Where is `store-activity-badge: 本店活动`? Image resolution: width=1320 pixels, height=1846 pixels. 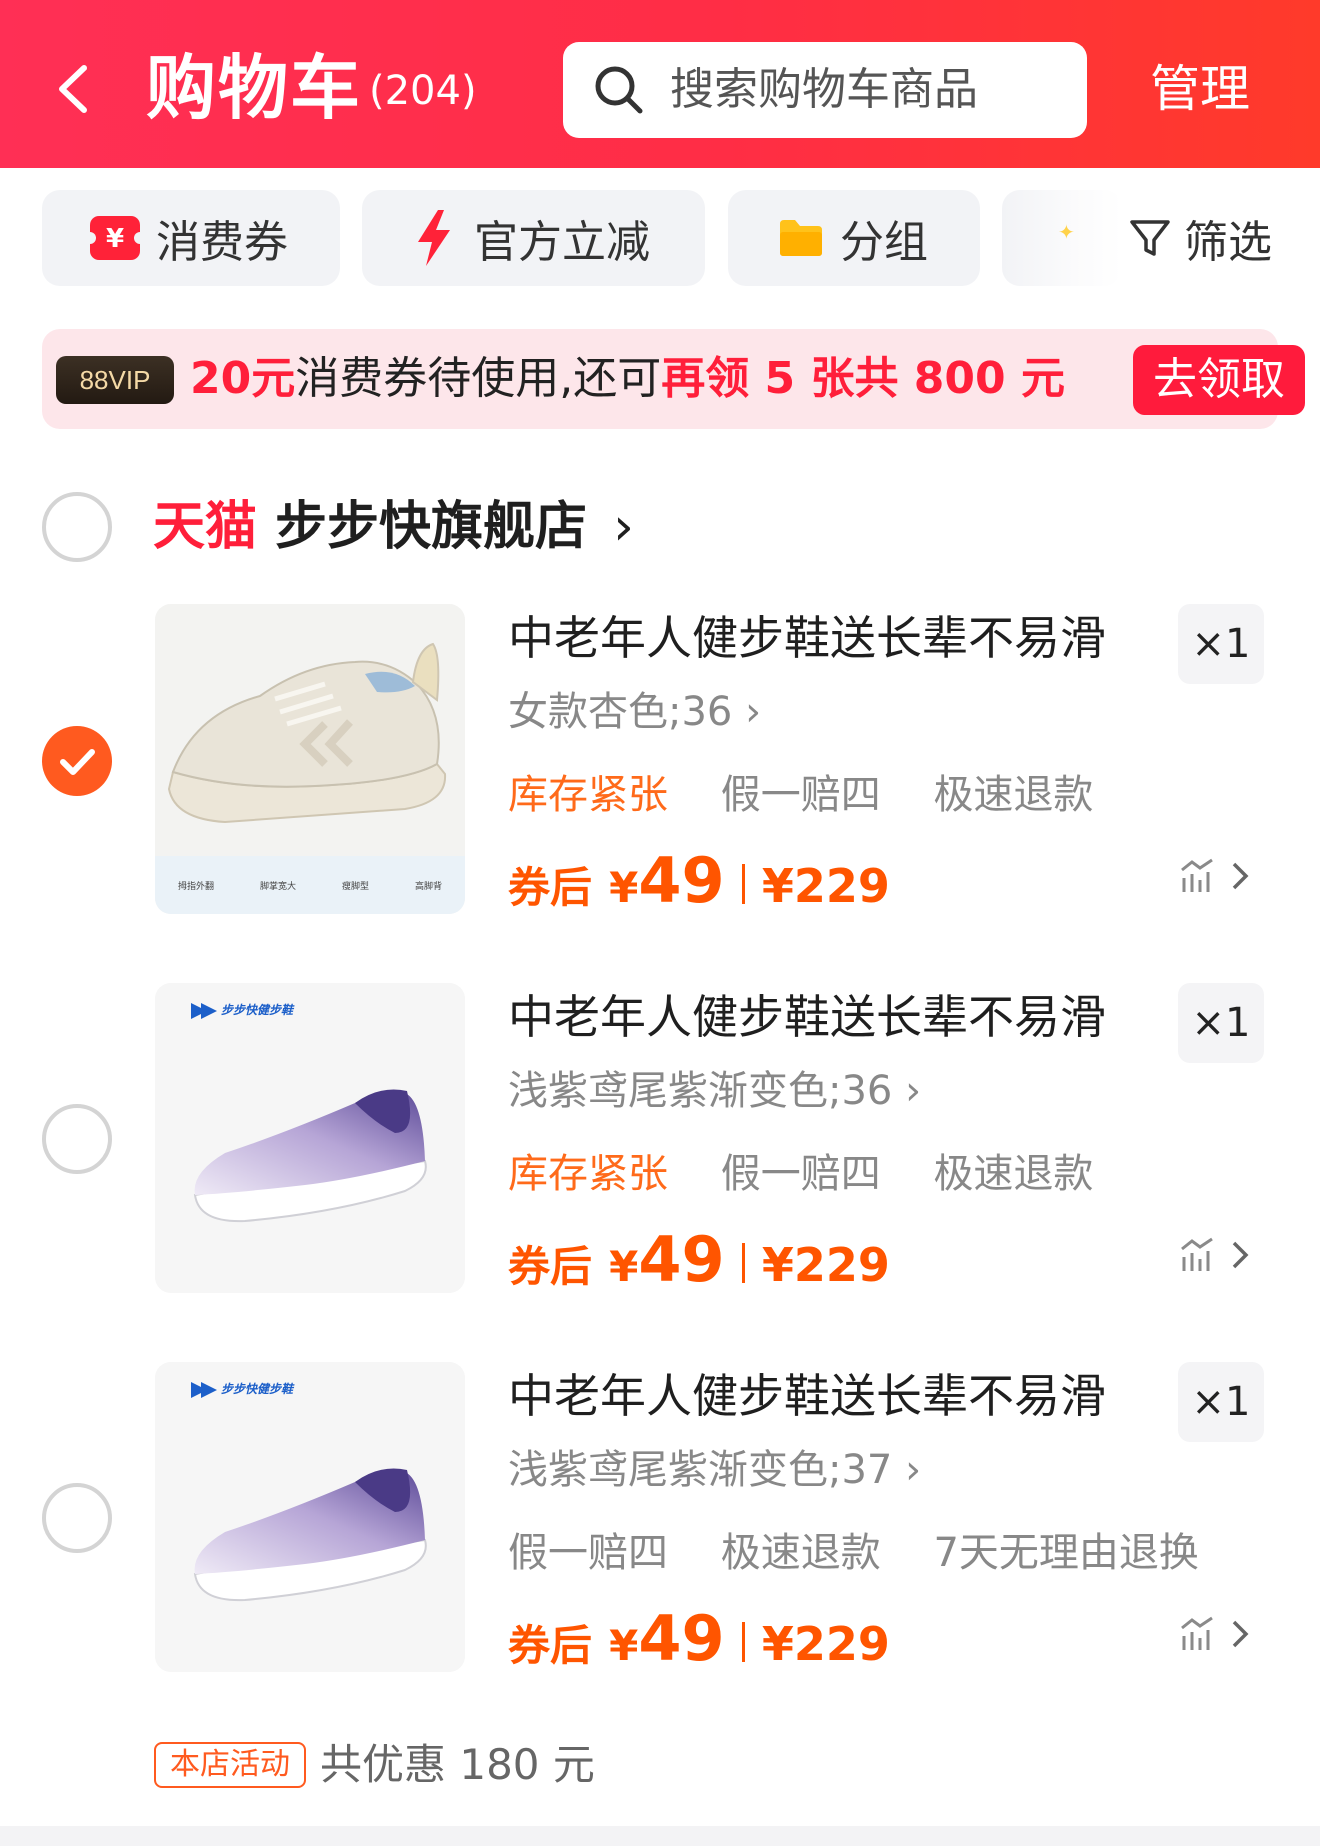 store-activity-badge: 本店活动 is located at coordinates (230, 1765).